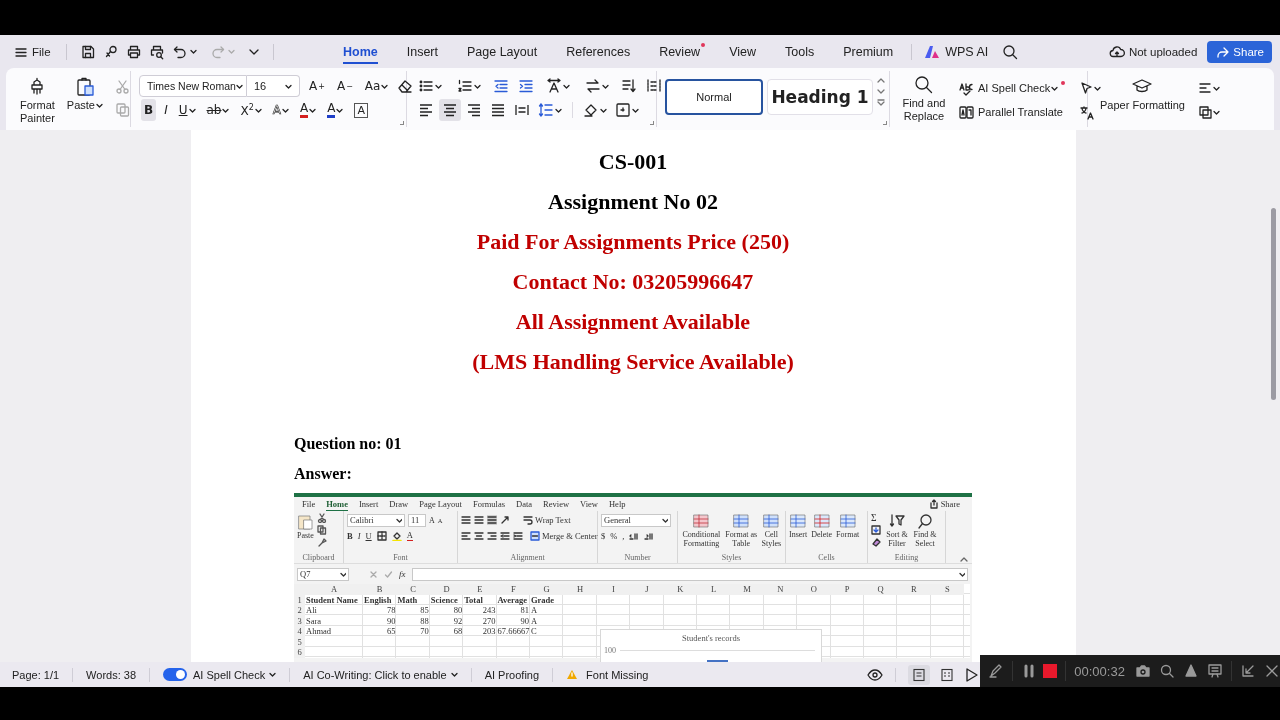  Describe the element at coordinates (617, 674) in the screenshot. I see `font-missing-button: Font Missing` at that location.